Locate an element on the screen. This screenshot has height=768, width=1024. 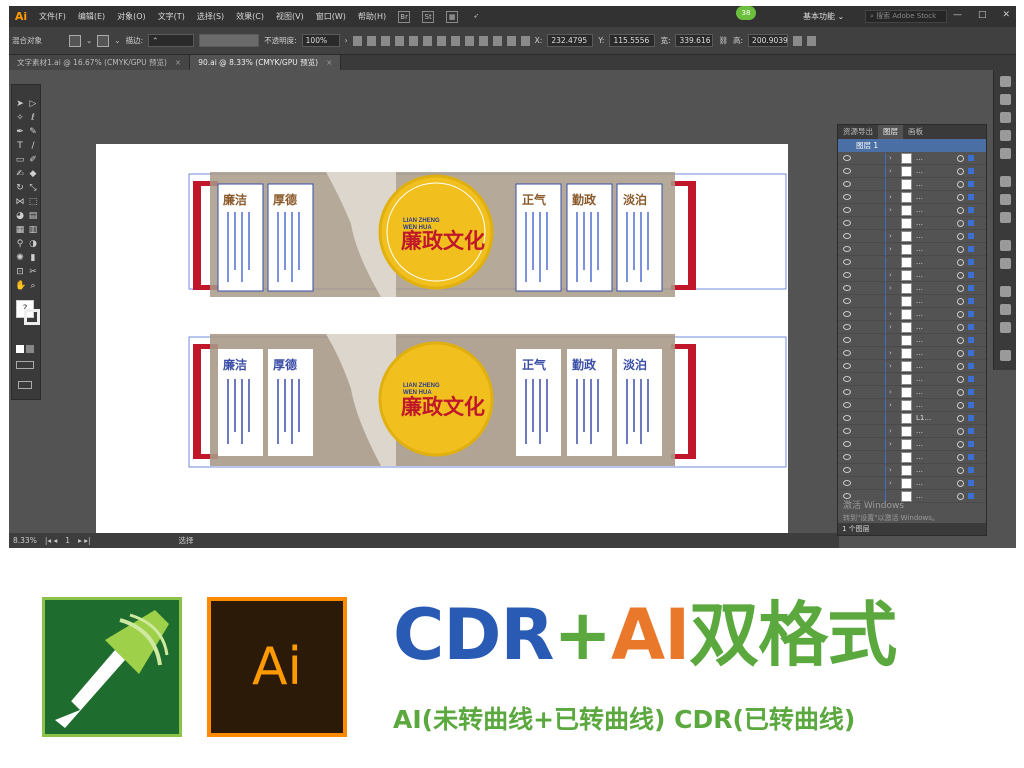
stroke-icon is located at coordinates (1005, 181).